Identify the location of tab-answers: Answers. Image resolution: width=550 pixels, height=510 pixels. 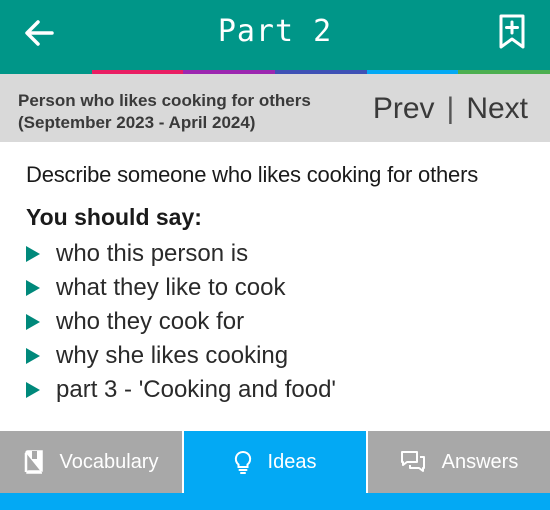
(459, 462).